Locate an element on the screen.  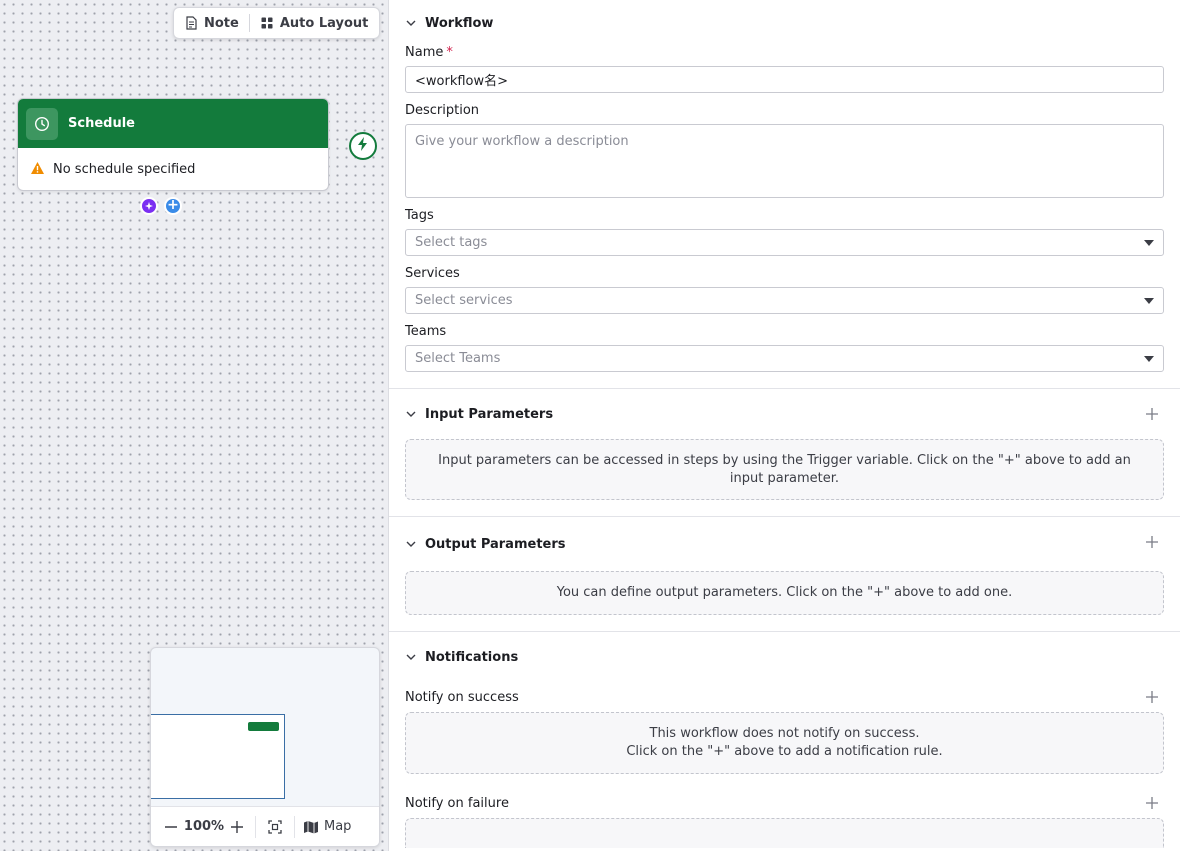
add-output-parameter-button is located at coordinates (1152, 542).